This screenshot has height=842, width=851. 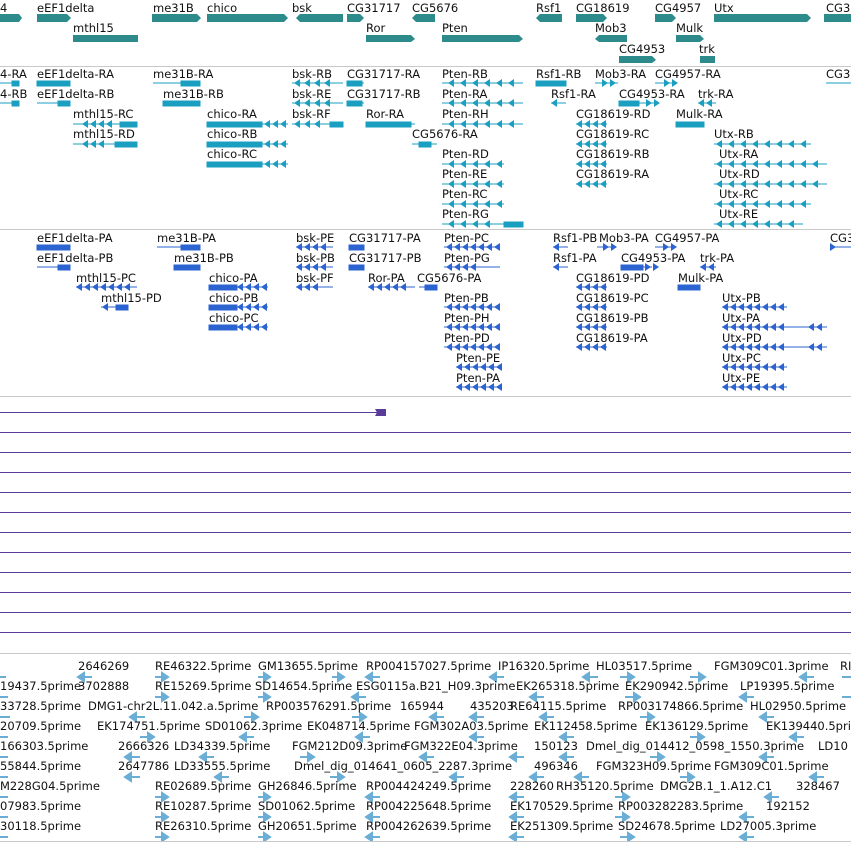 What do you see at coordinates (605, 786) in the screenshot?
I see `est-label: RH35120.5prime` at bounding box center [605, 786].